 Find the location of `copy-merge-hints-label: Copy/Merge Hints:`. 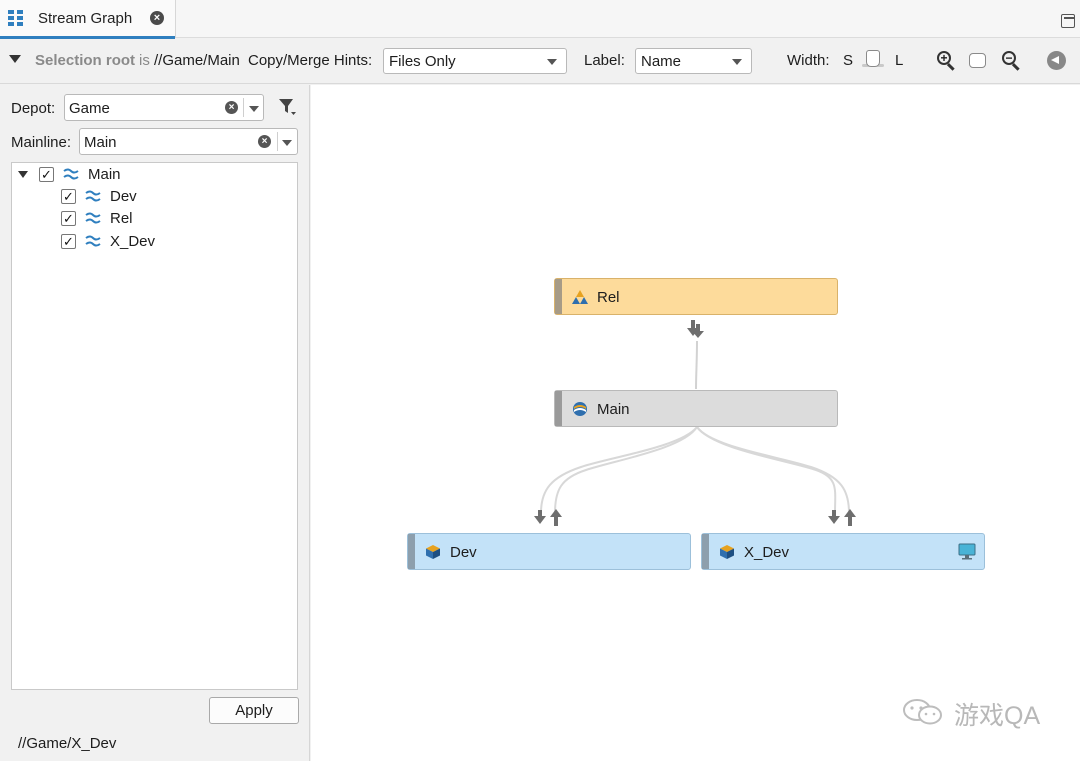

copy-merge-hints-label: Copy/Merge Hints: is located at coordinates (310, 60).